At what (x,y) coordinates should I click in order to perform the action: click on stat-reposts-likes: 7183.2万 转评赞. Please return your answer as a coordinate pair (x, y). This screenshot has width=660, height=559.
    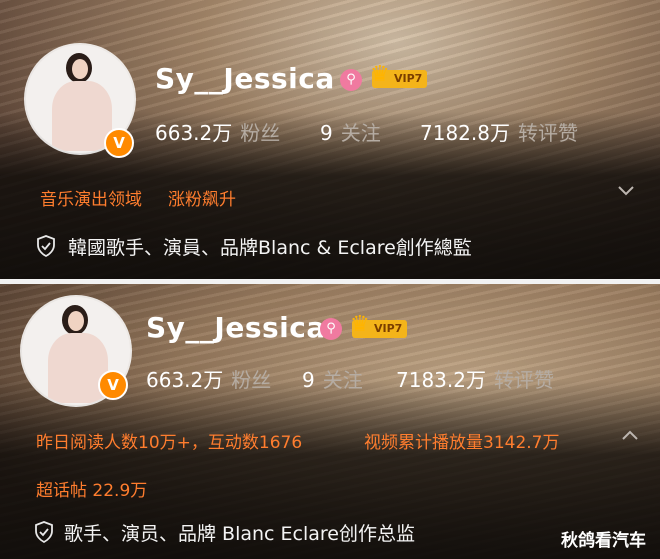
    Looking at the image, I should click on (475, 378).